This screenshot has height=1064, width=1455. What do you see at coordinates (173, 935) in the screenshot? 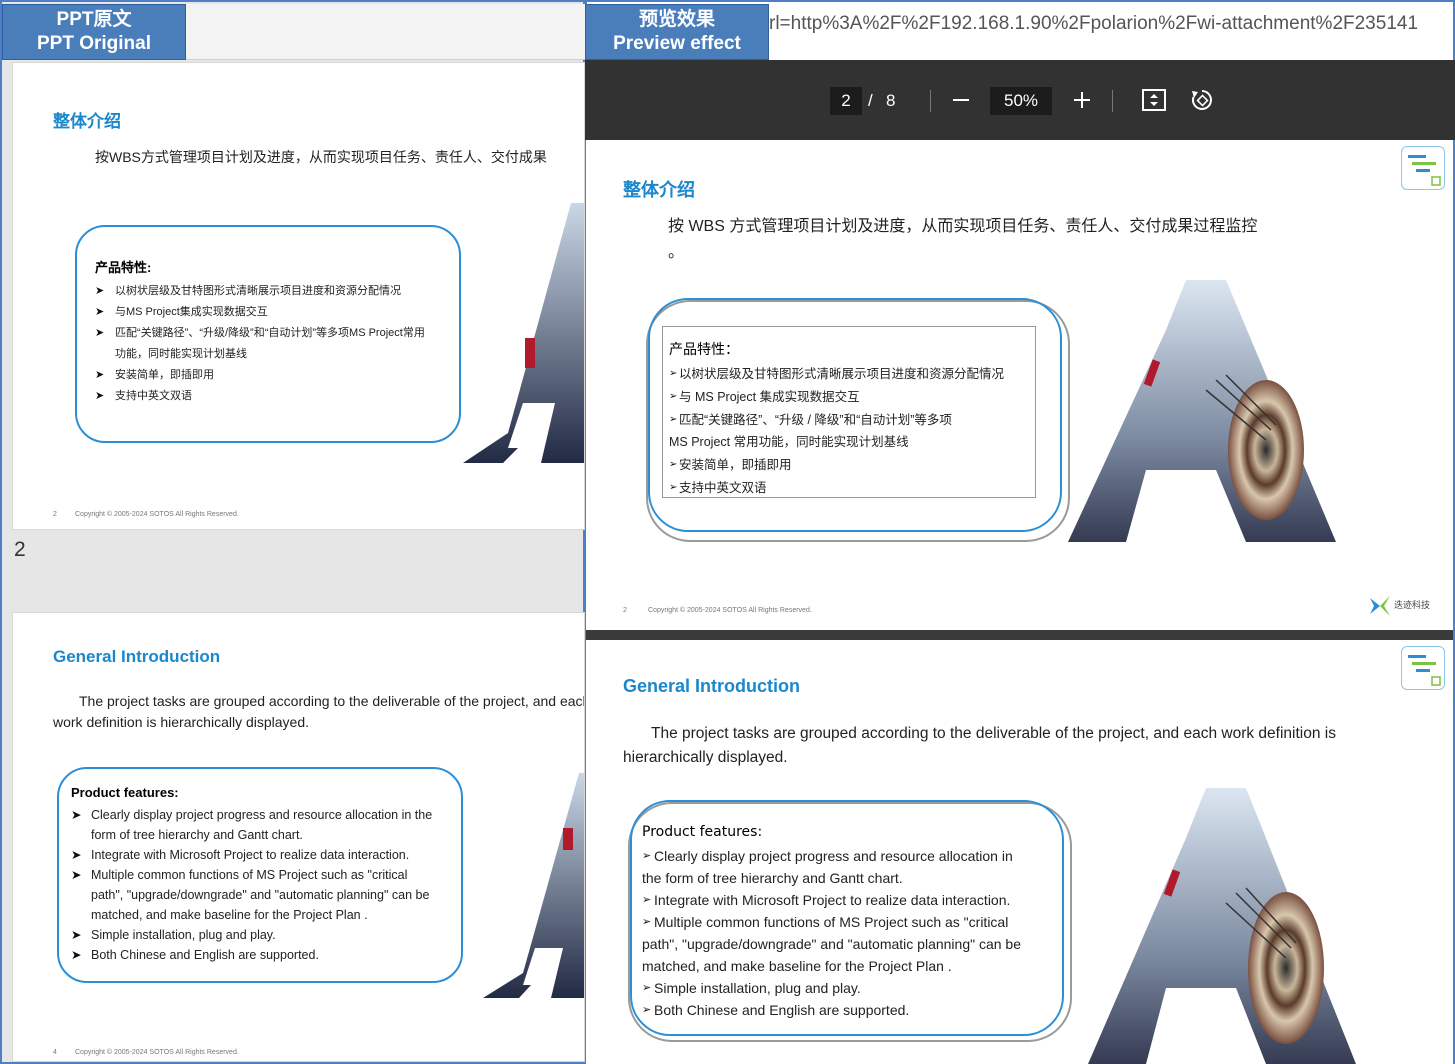
I see `list-item: ➤ Simple installation, plug and play.` at bounding box center [173, 935].